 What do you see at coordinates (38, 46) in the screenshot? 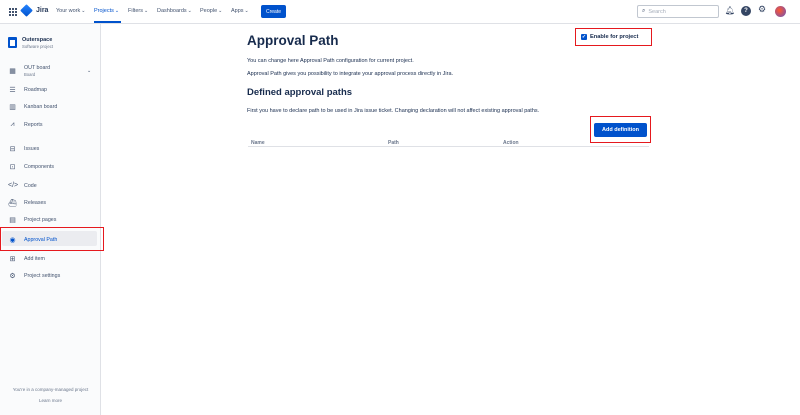
I see `project-type: Software project` at bounding box center [38, 46].